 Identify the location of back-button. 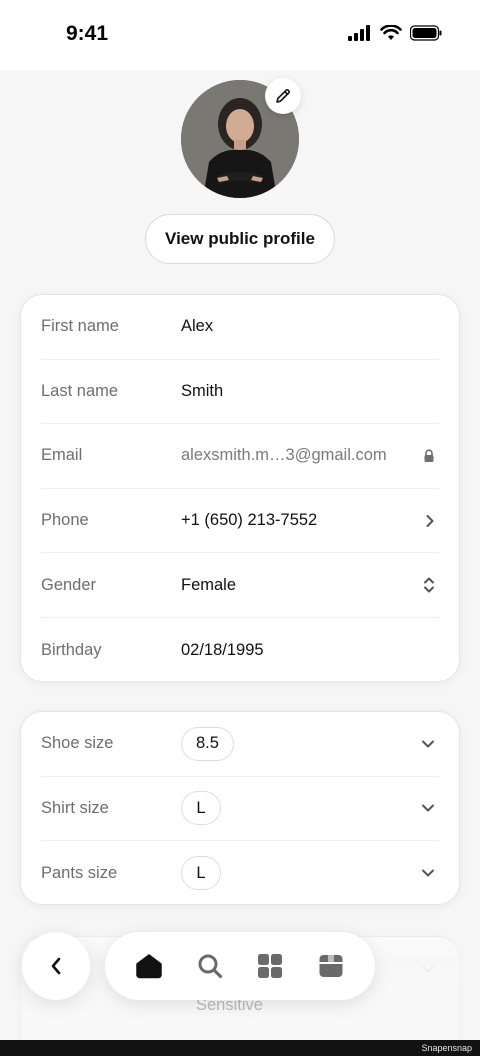
(56, 966).